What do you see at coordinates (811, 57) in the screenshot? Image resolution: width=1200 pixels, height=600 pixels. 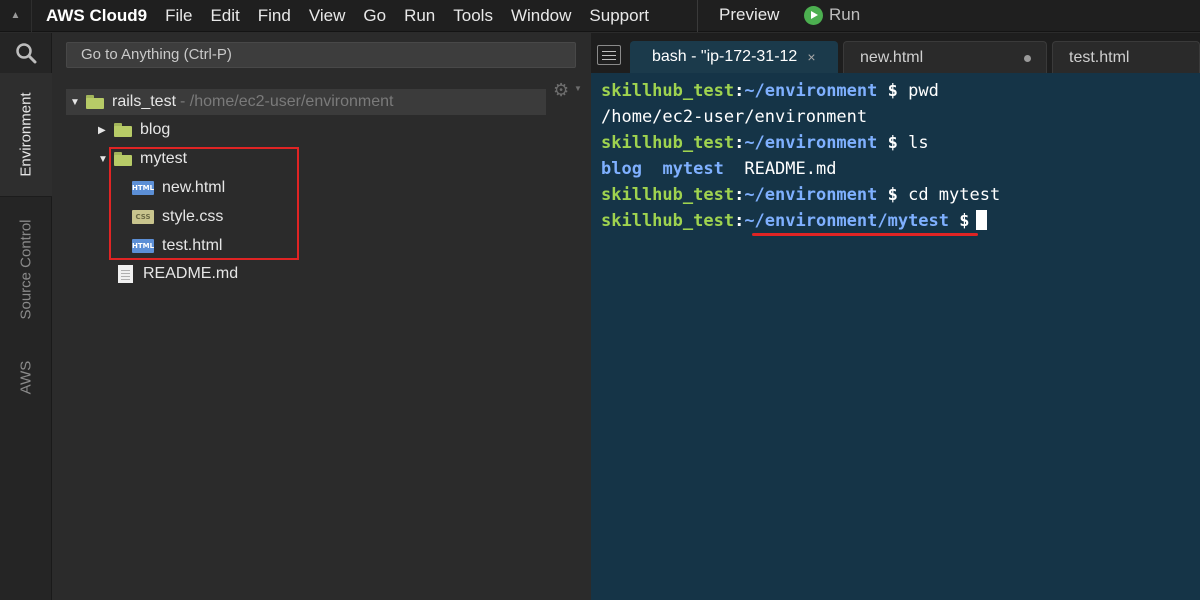 I see `close-icon: ×` at bounding box center [811, 57].